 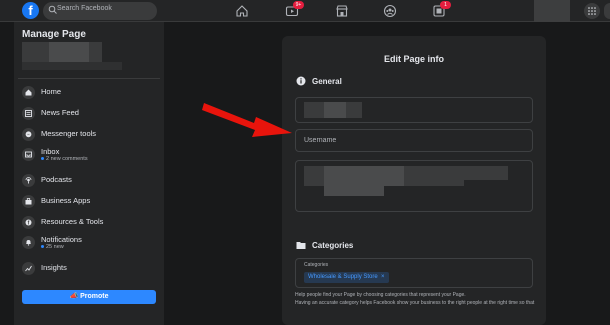 I want to click on categories-field-label: Categories, so click(x=316, y=265).